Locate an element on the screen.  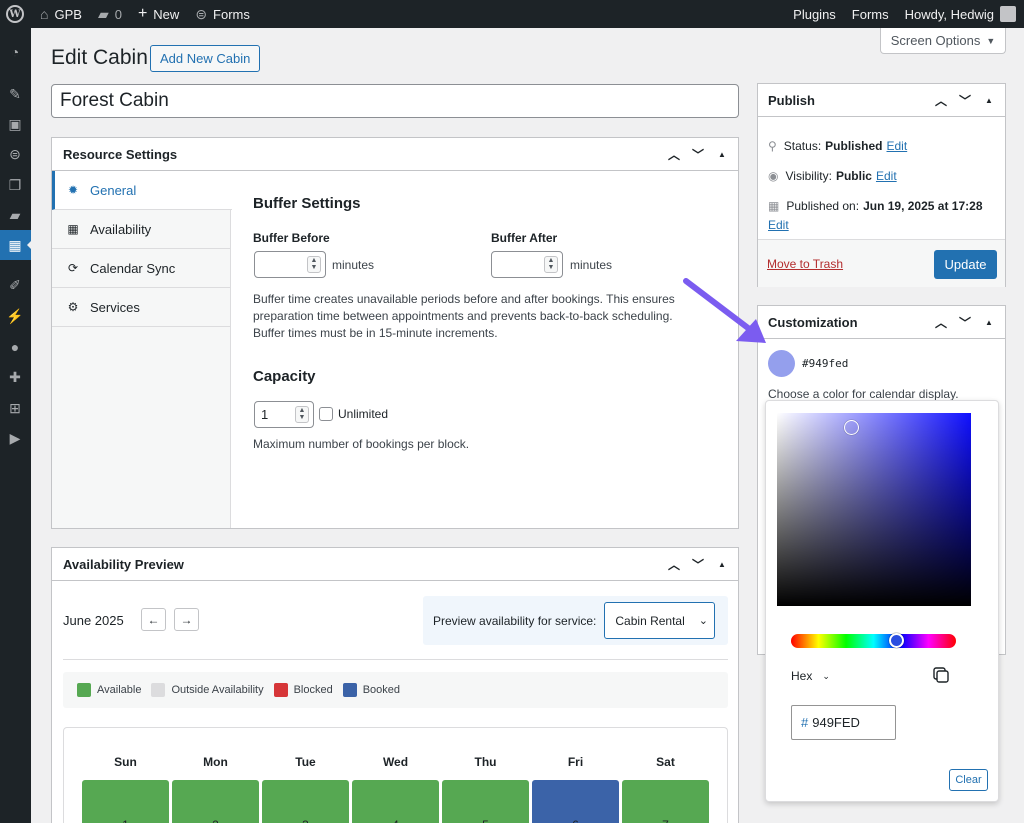
pages-icon: ❐ is located at coordinates (15, 185).